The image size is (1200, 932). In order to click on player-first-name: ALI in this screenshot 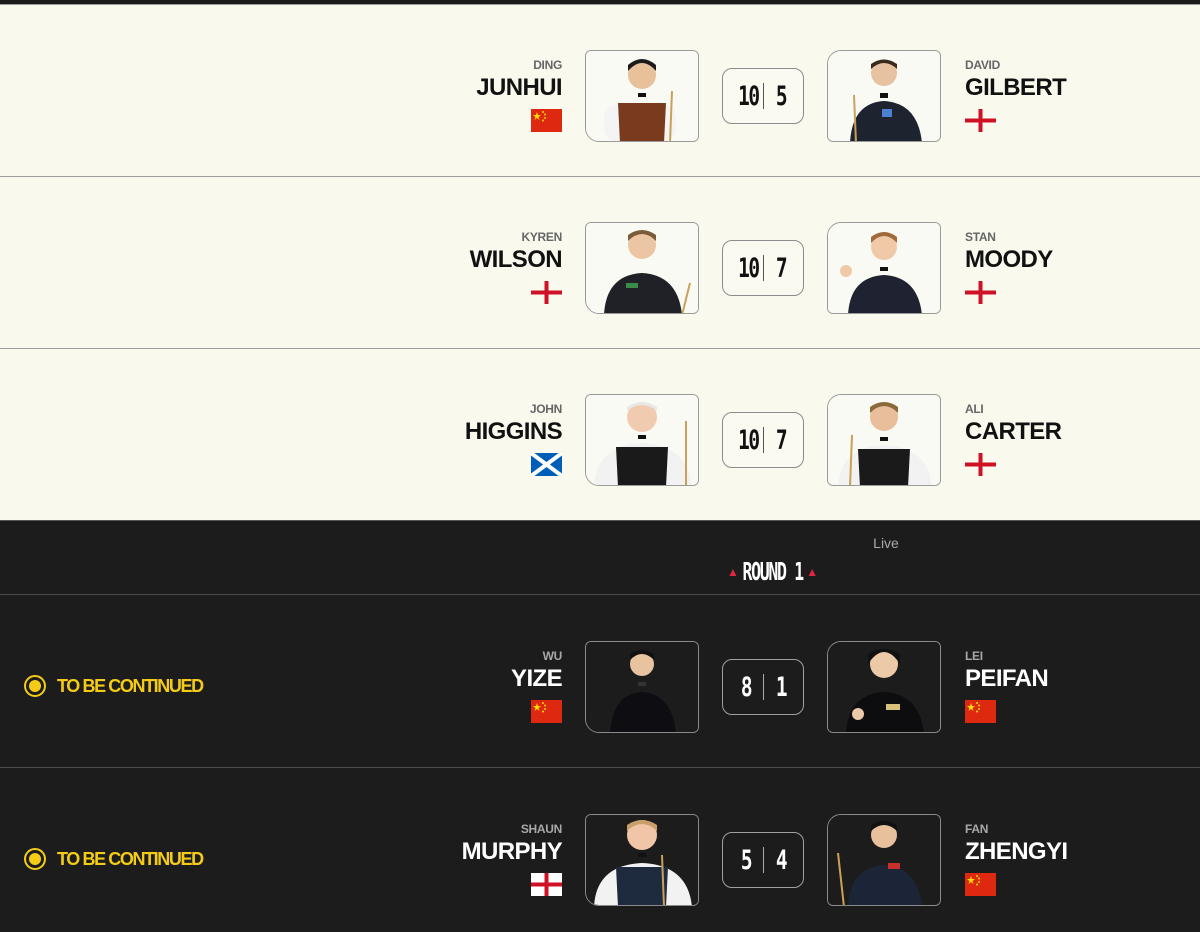, I will do `click(974, 409)`.